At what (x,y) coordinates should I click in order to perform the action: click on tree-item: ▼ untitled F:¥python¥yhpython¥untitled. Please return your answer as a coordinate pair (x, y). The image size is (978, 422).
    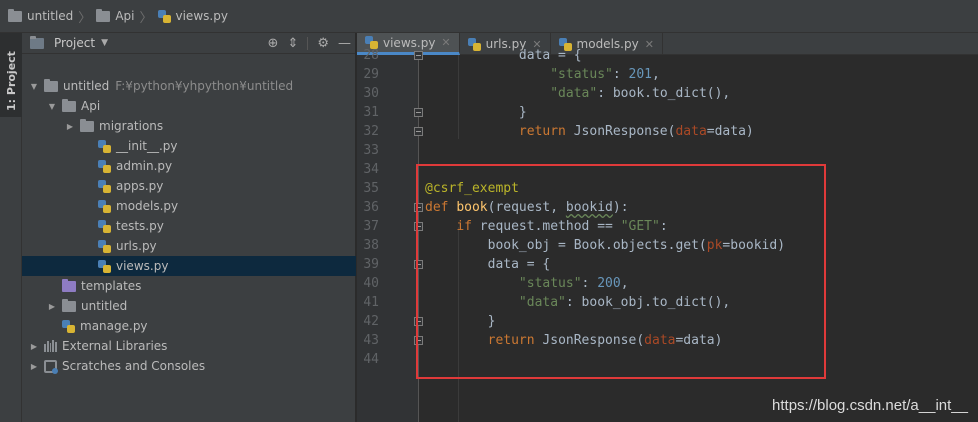
    Looking at the image, I should click on (189, 86).